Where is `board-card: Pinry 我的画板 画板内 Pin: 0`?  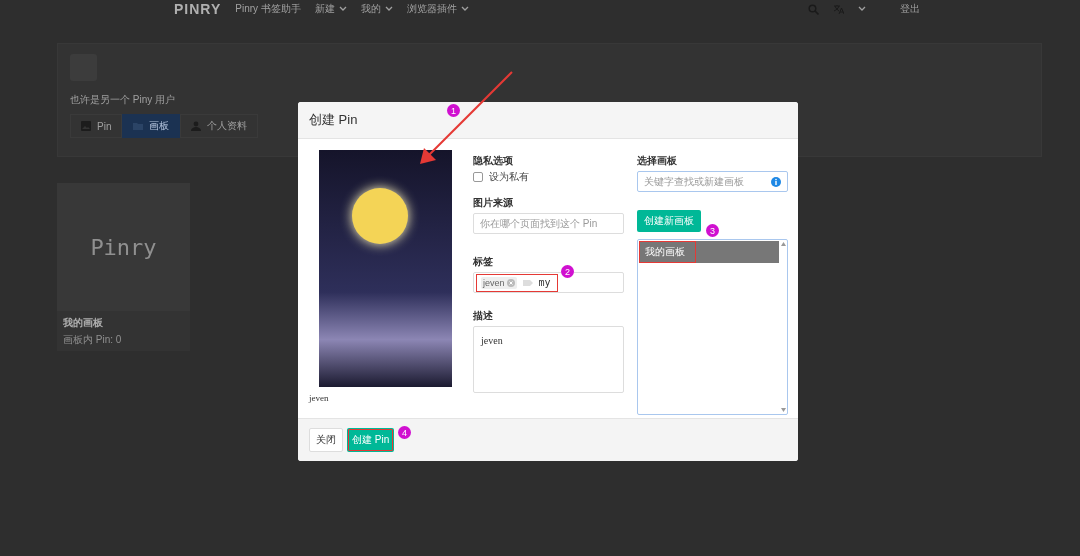 board-card: Pinry 我的画板 画板内 Pin: 0 is located at coordinates (123, 267).